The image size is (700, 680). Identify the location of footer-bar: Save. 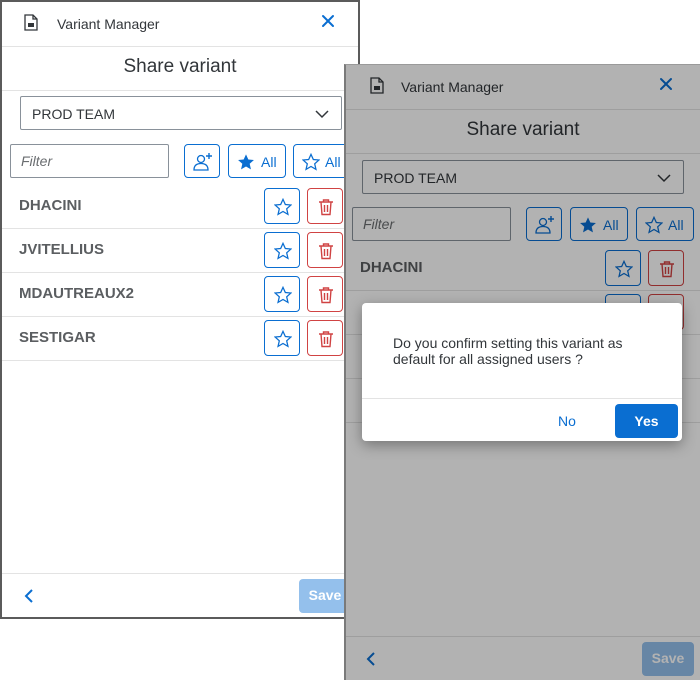
(180, 595).